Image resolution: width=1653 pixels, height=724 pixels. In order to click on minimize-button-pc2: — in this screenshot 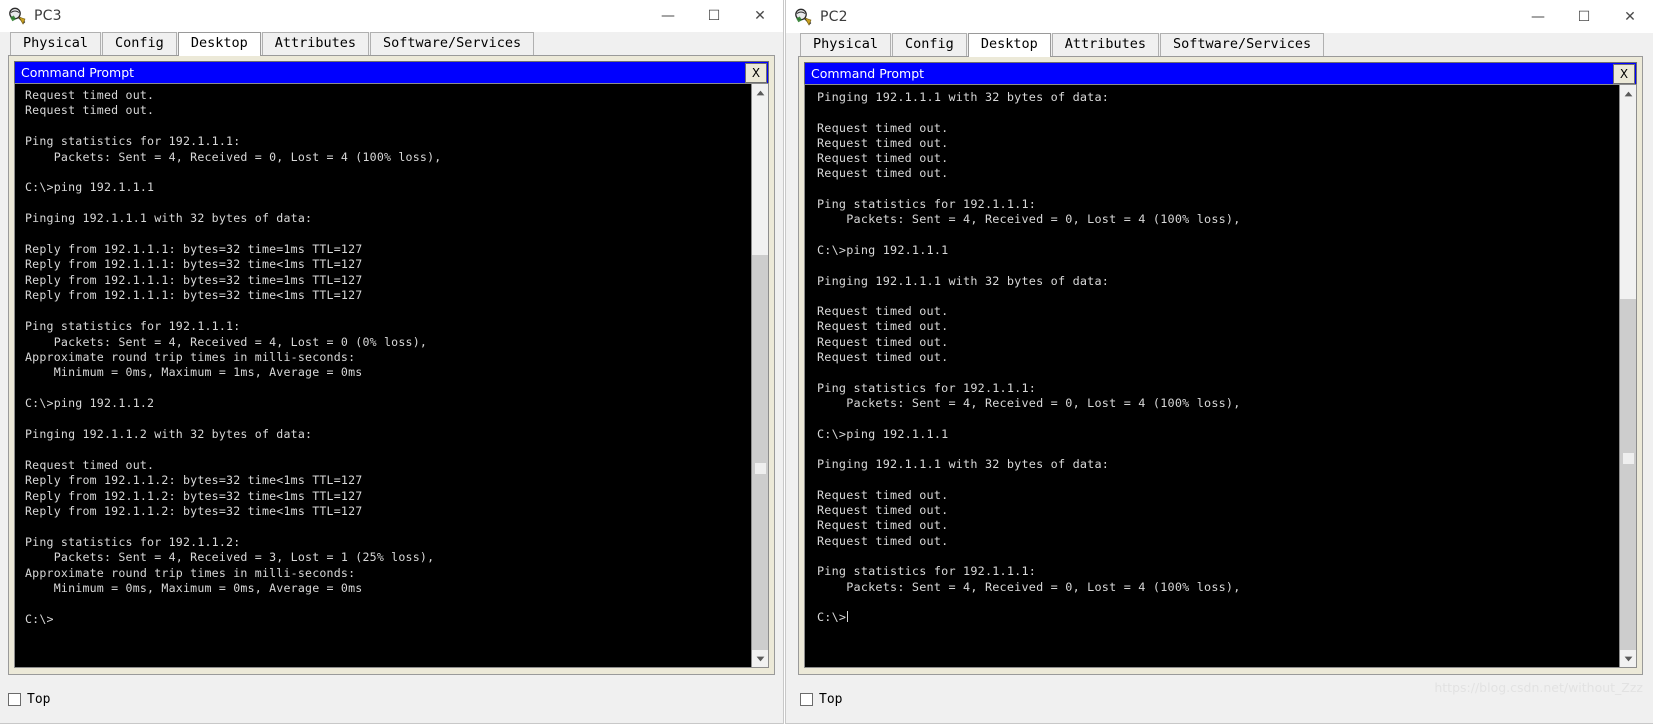, I will do `click(1538, 16)`.